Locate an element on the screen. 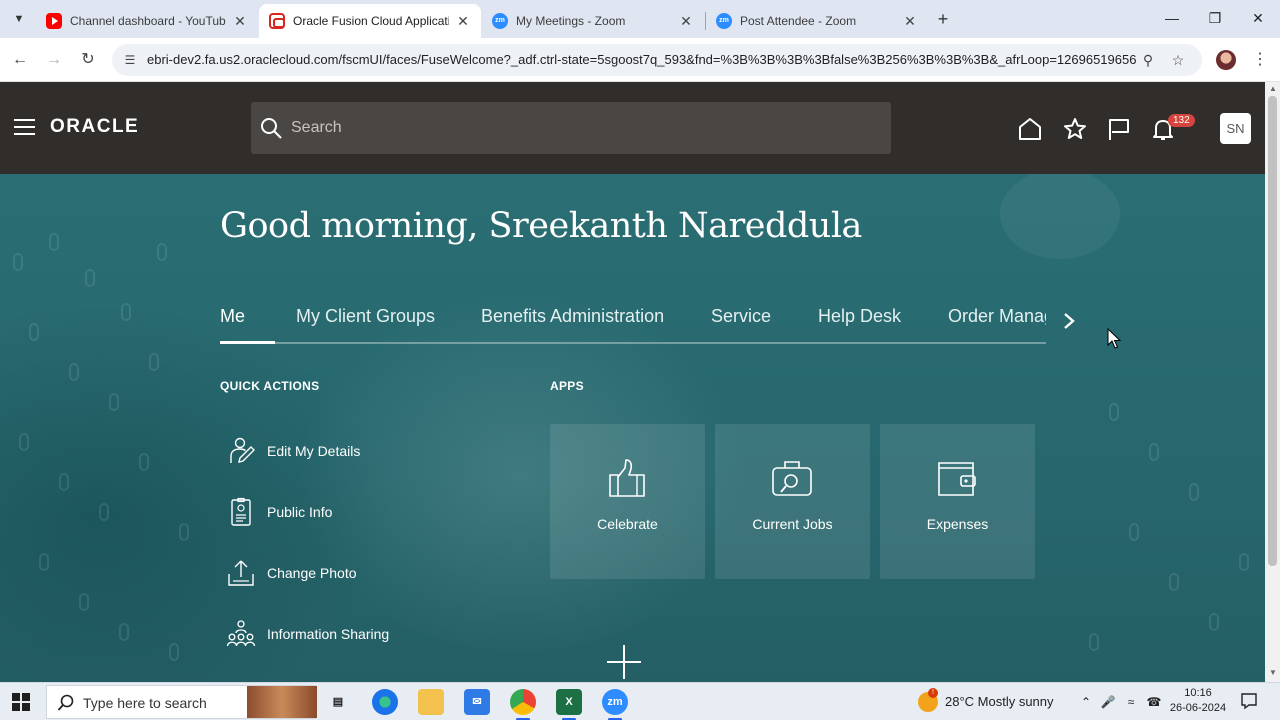 The width and height of the screenshot is (1280, 720). weather-alert-badge: ! is located at coordinates (933, 693).